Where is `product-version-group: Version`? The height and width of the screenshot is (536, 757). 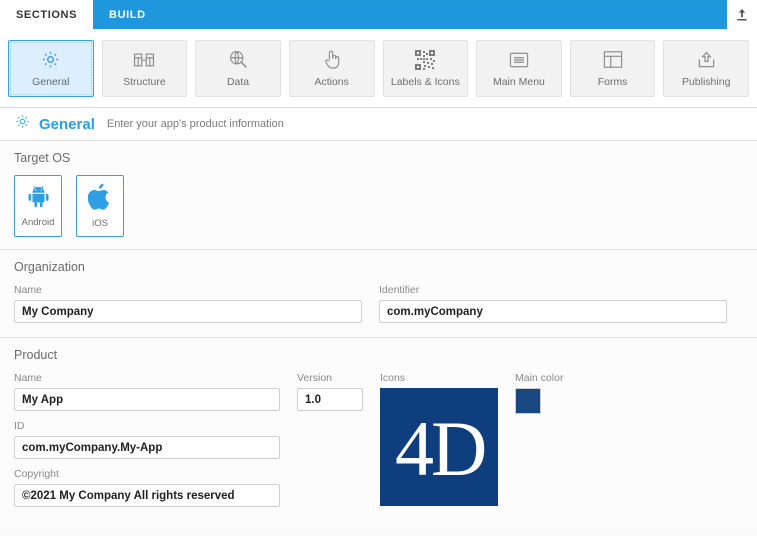 product-version-group: Version is located at coordinates (330, 439).